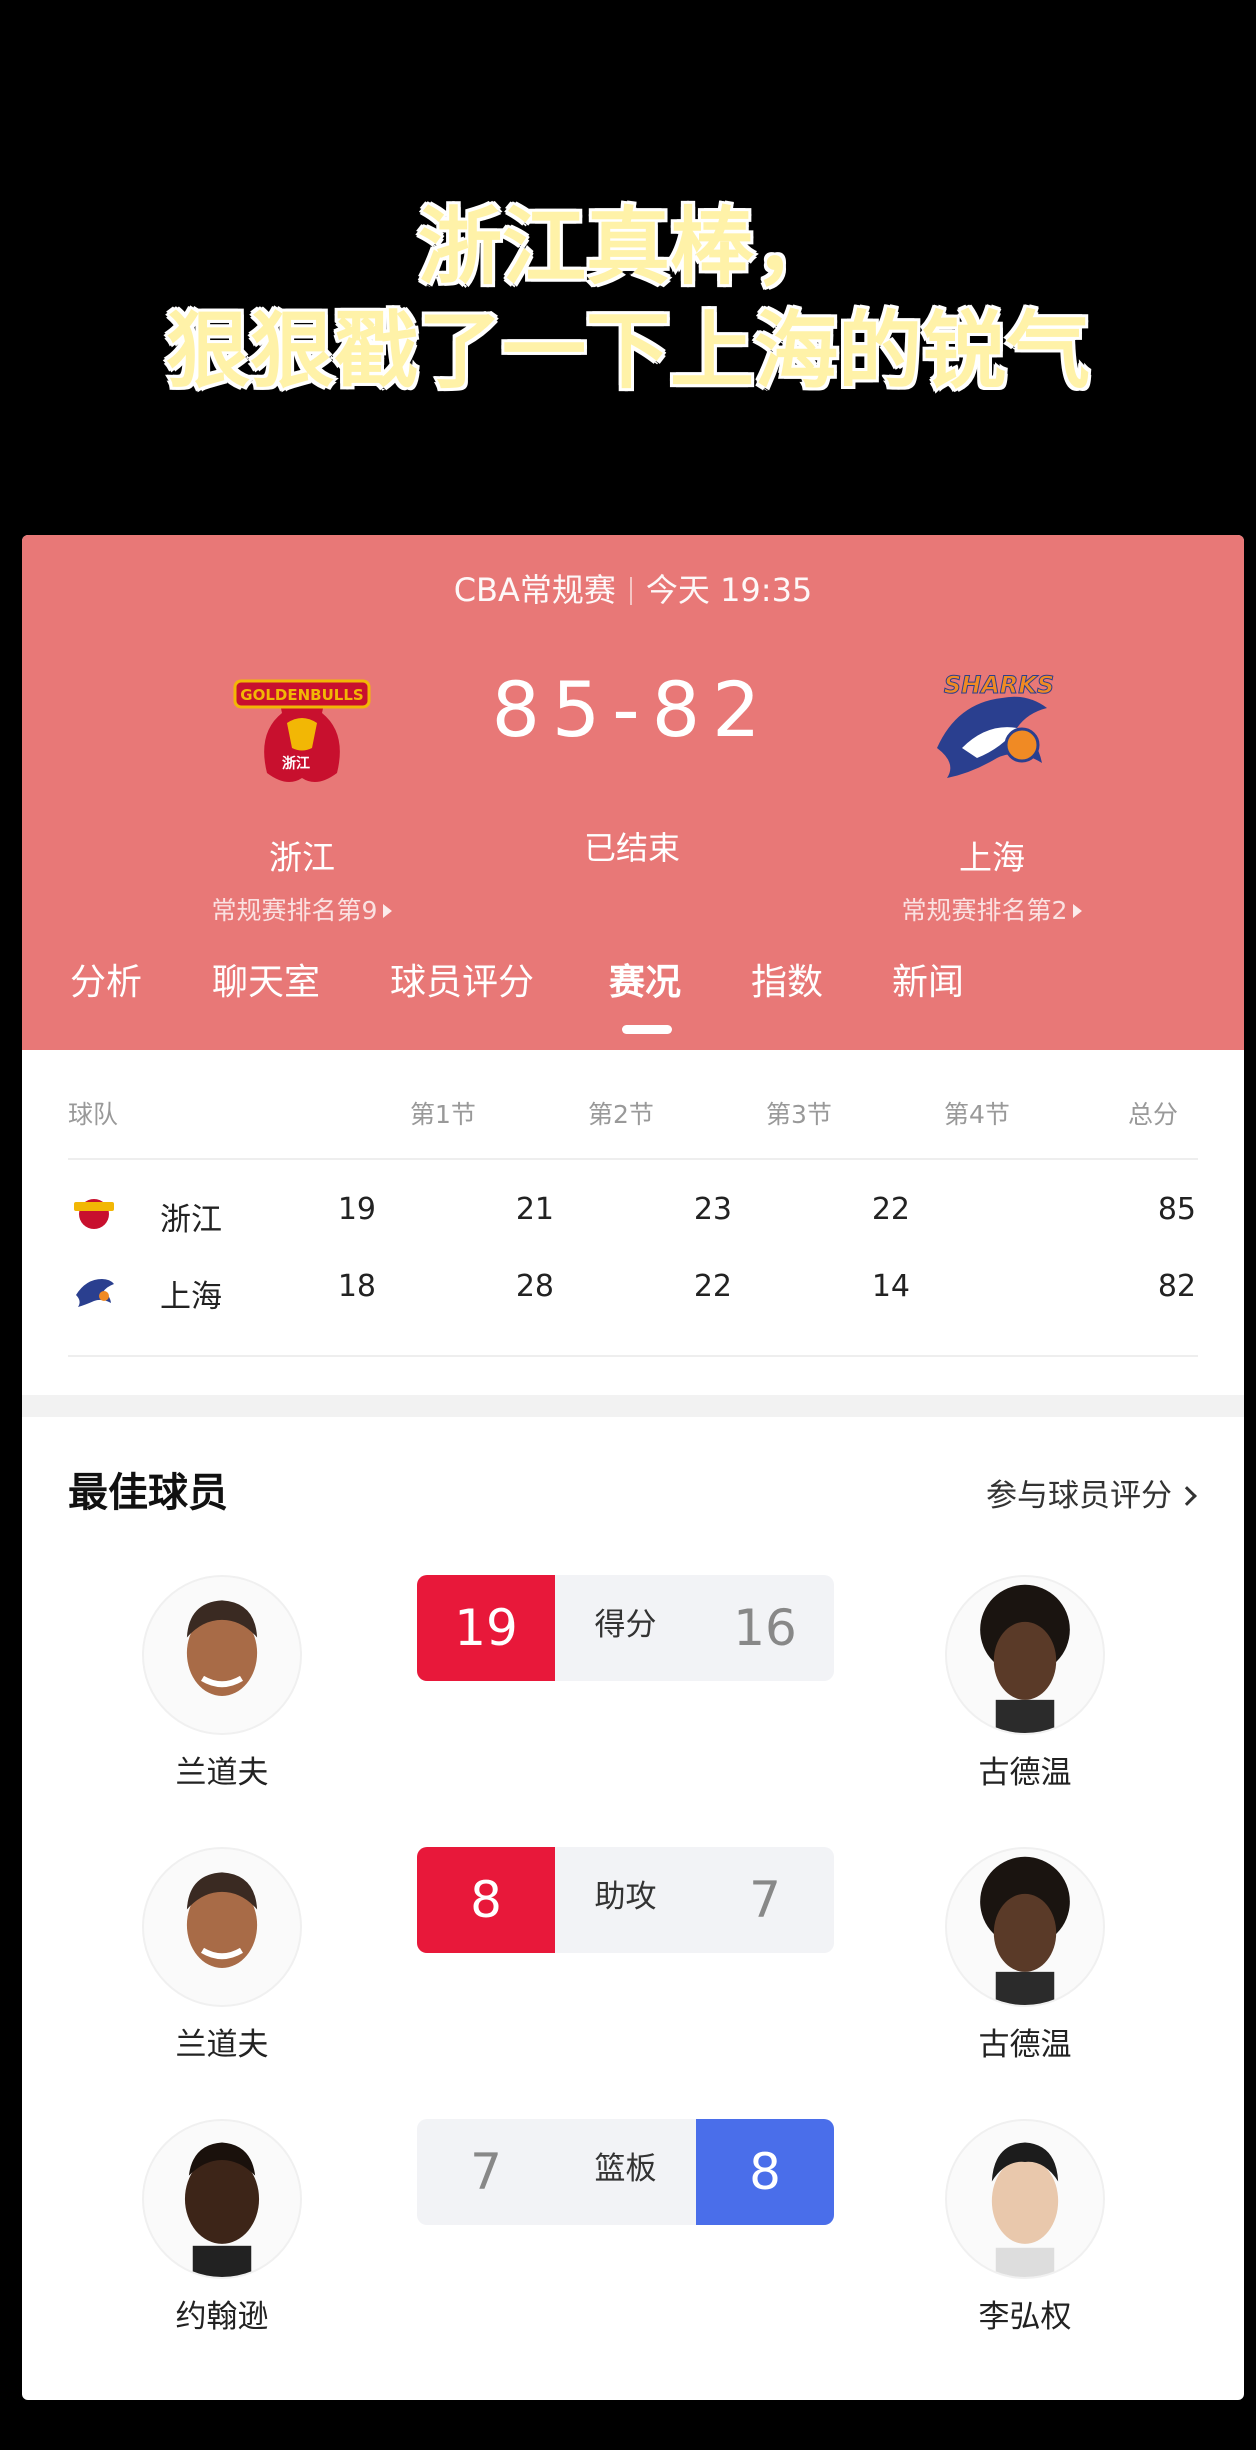 The width and height of the screenshot is (1256, 2450). Describe the element at coordinates (630, 591) in the screenshot. I see `divider` at that location.